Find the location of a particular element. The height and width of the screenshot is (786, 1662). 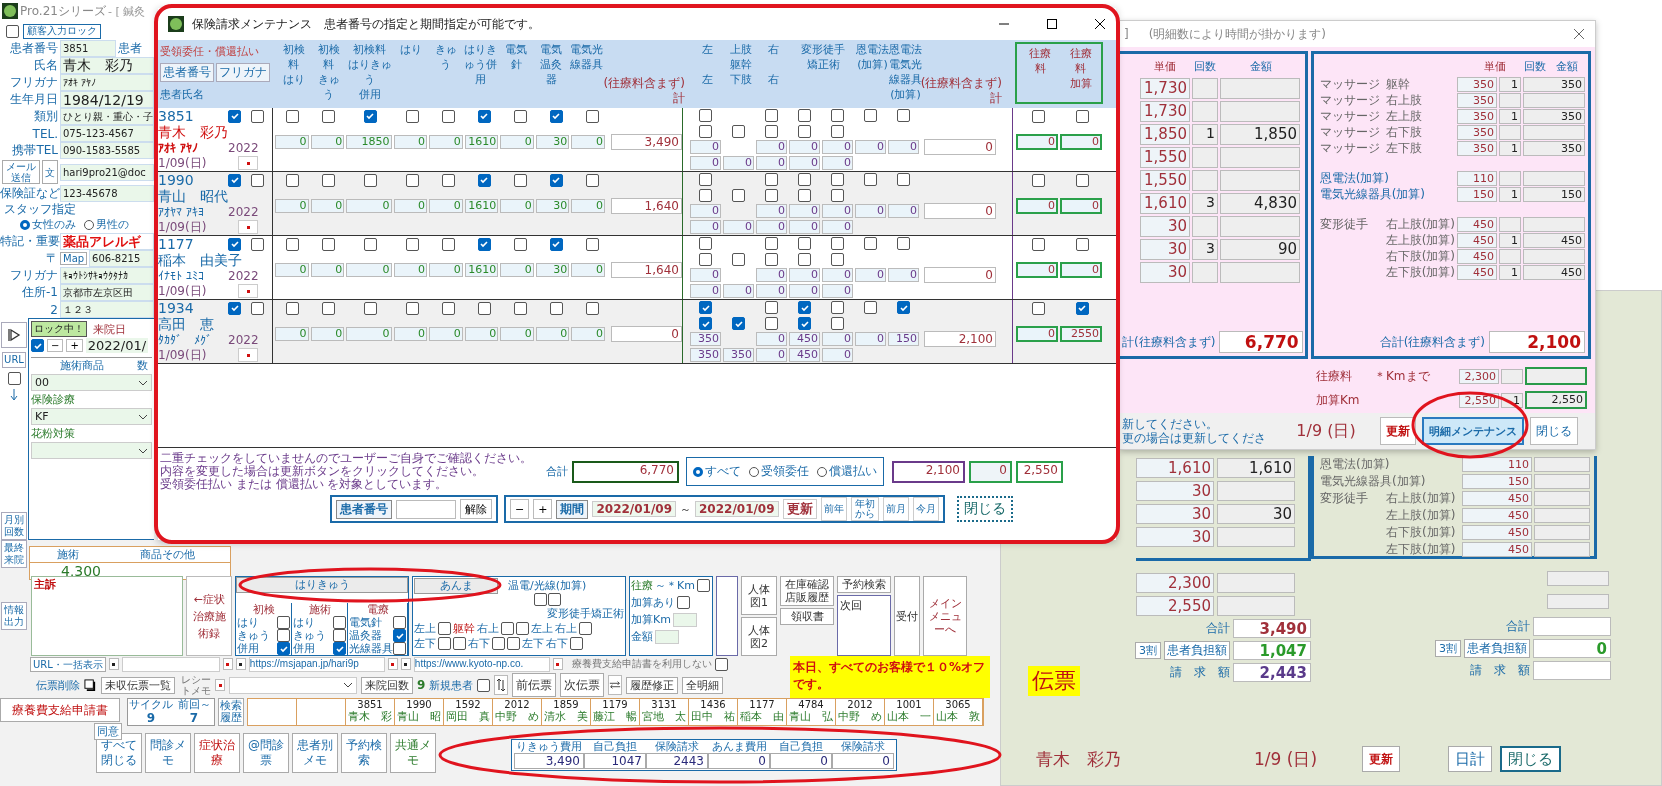

recent-patient: 1177 稲本 由 is located at coordinates (762, 712).